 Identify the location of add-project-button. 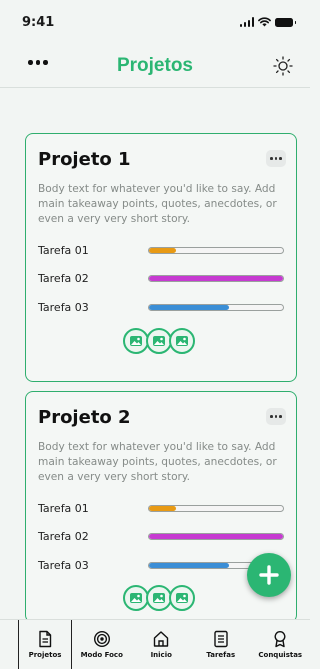
(269, 575).